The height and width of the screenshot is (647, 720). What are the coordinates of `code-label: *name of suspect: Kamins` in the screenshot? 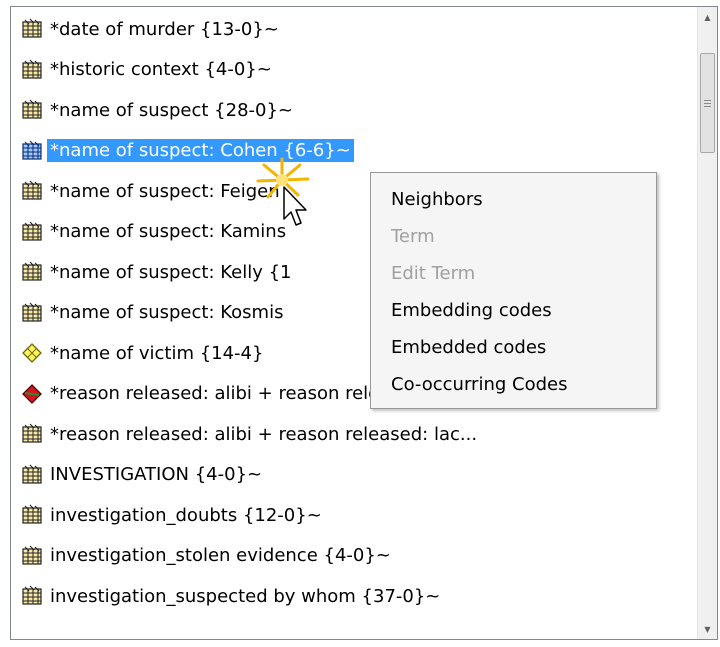 It's located at (168, 231).